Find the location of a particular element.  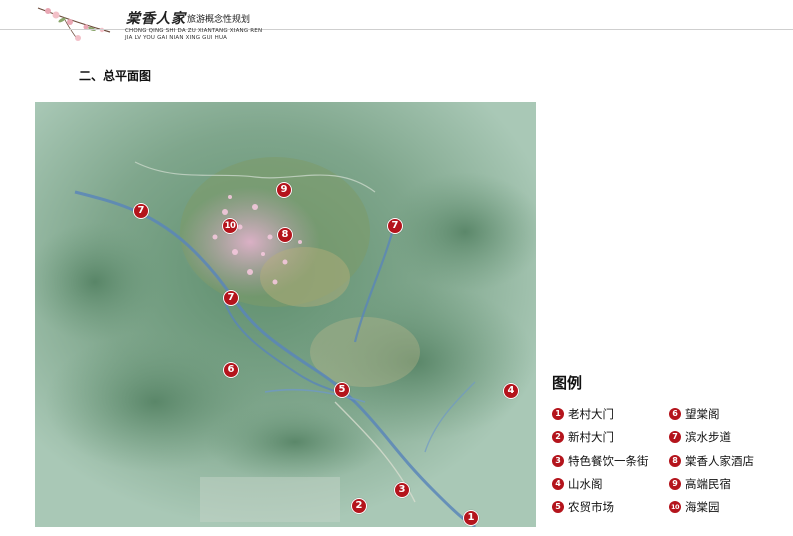

section-title: 二、总平面图 is located at coordinates (115, 76).